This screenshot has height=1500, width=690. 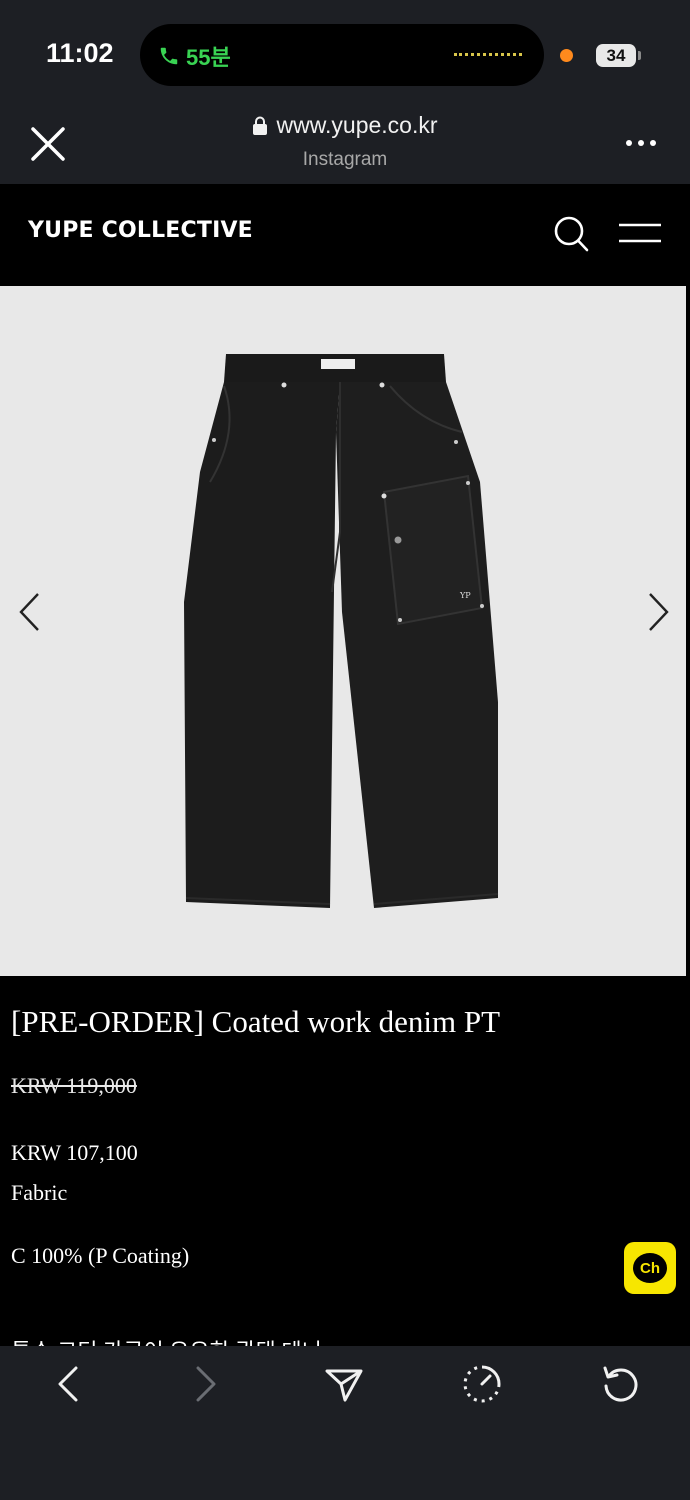 I want to click on hamburger-menu-icon, so click(x=640, y=233).